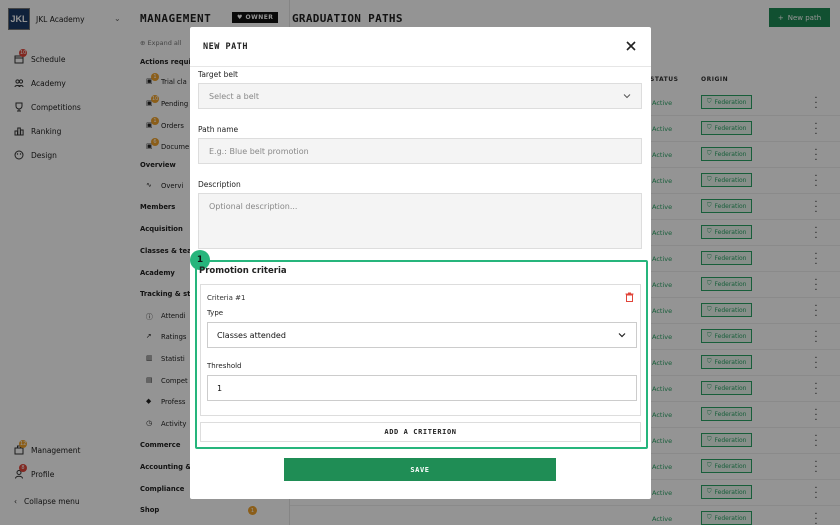 The height and width of the screenshot is (525, 840). What do you see at coordinates (251, 335) in the screenshot?
I see `criterion-type-value: Classes attended` at bounding box center [251, 335].